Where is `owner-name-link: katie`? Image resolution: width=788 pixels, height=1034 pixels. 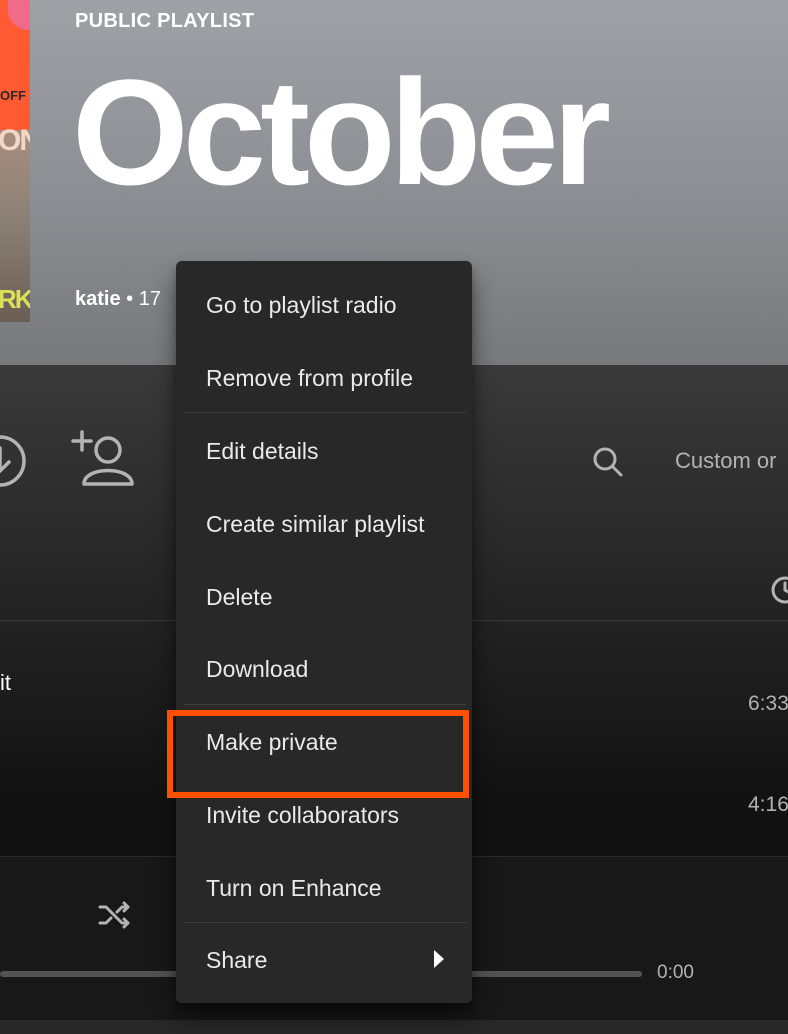 owner-name-link: katie is located at coordinates (98, 299).